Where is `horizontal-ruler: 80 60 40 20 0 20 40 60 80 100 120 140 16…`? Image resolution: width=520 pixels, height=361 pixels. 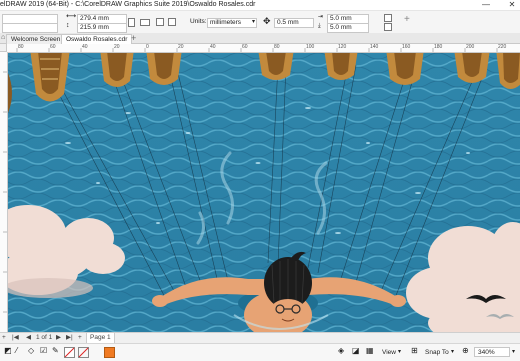
horizontal-ruler: 80 60 40 20 0 20 40 60 80 100 120 140 16… is located at coordinates (263, 48).